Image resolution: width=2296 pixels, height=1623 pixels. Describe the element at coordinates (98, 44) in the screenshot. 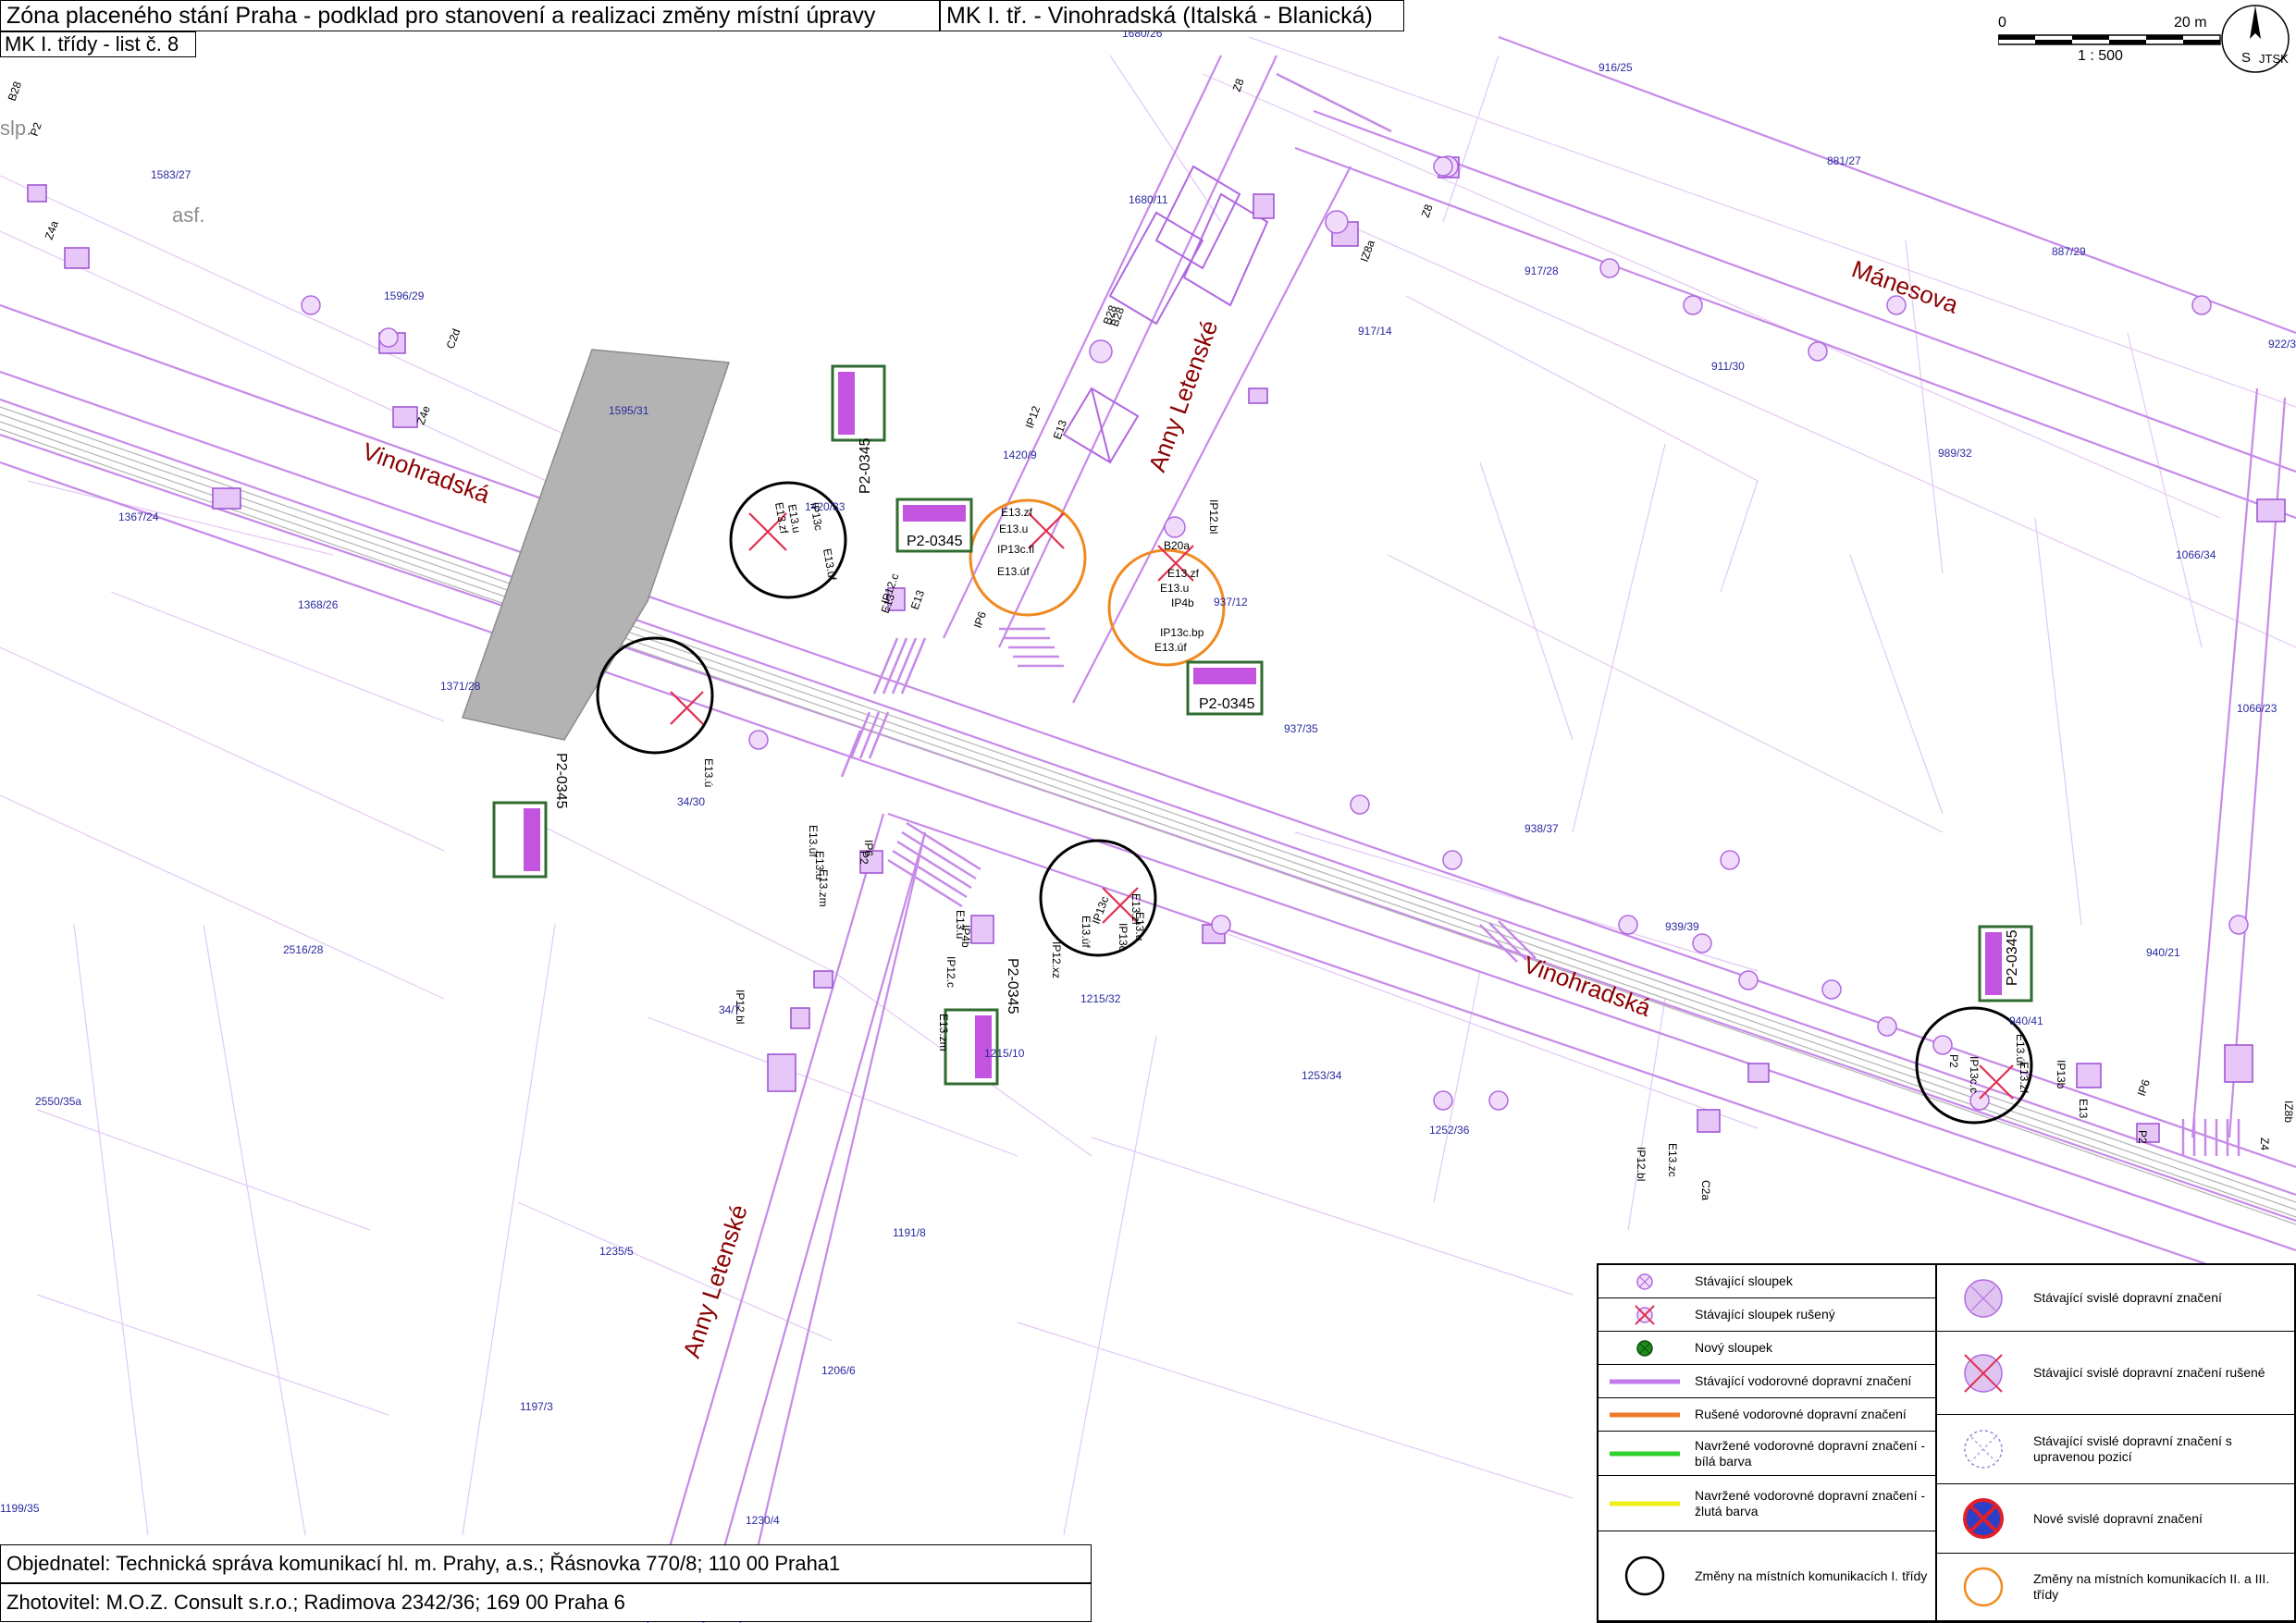

I see `sheet-number: MK I. třídy - list č. 8` at that location.